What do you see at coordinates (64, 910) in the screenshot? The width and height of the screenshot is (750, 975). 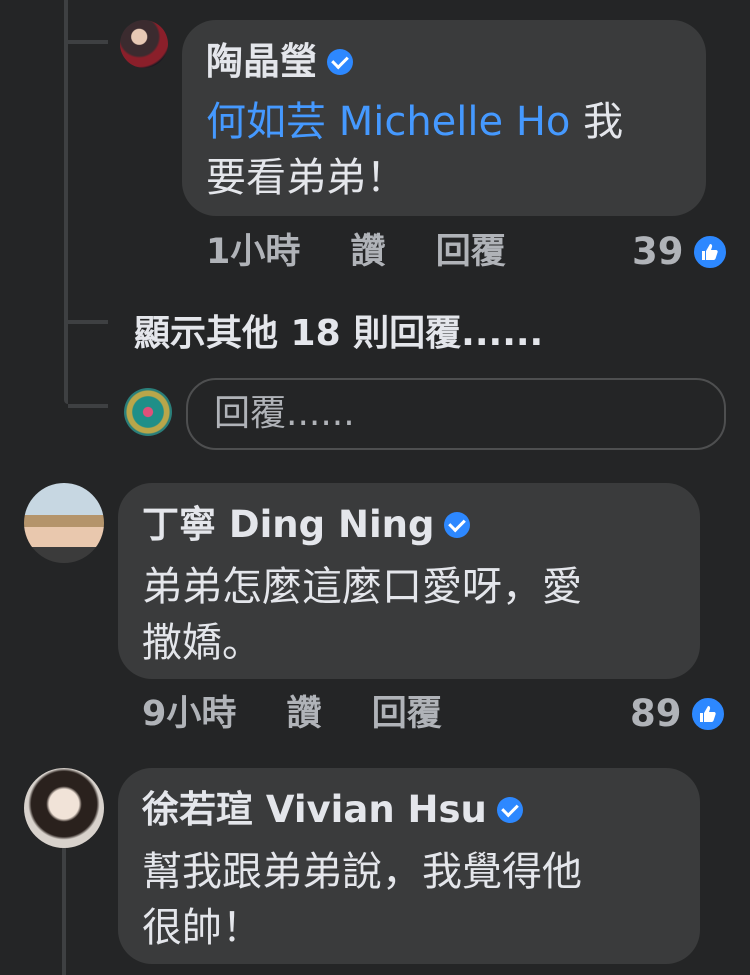 I see `thread-line-second` at bounding box center [64, 910].